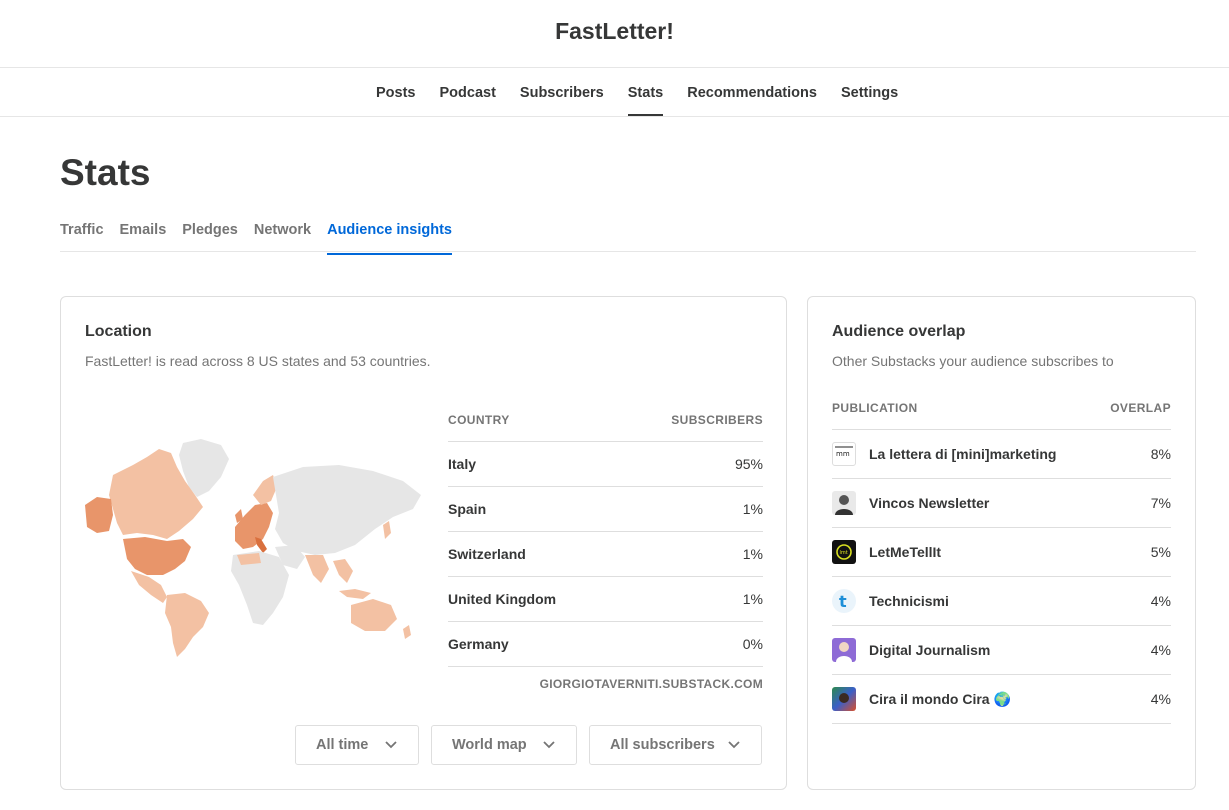  I want to click on tab-audience-insights: Audience insights, so click(389, 238).